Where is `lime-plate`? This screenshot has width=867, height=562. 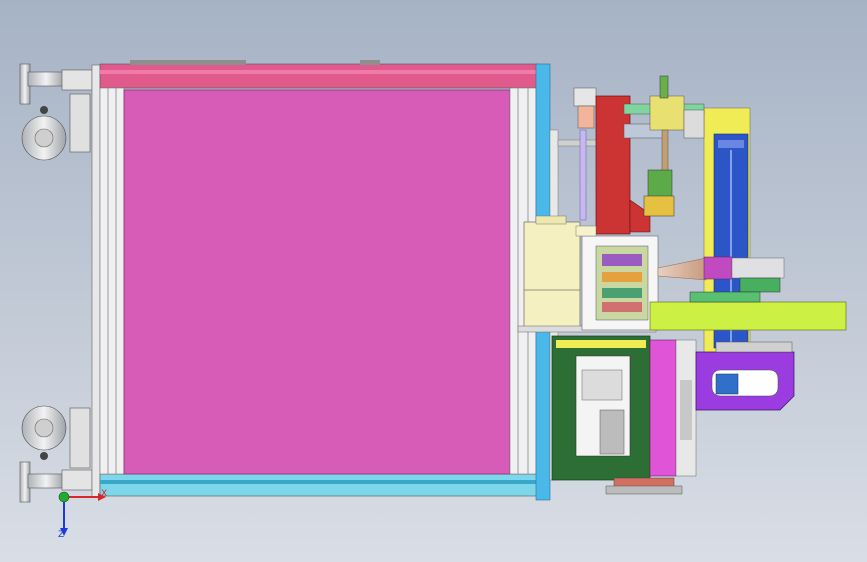
lime-plate is located at coordinates (748, 316).